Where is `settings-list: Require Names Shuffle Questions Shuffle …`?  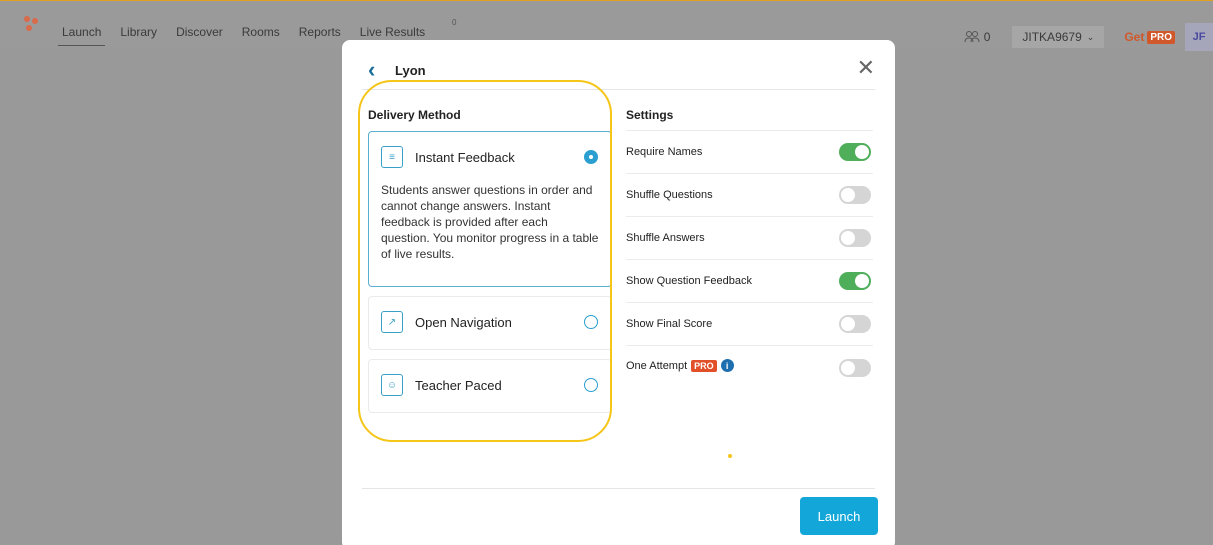
settings-list: Require Names Shuffle Questions Shuffle … is located at coordinates (749, 259).